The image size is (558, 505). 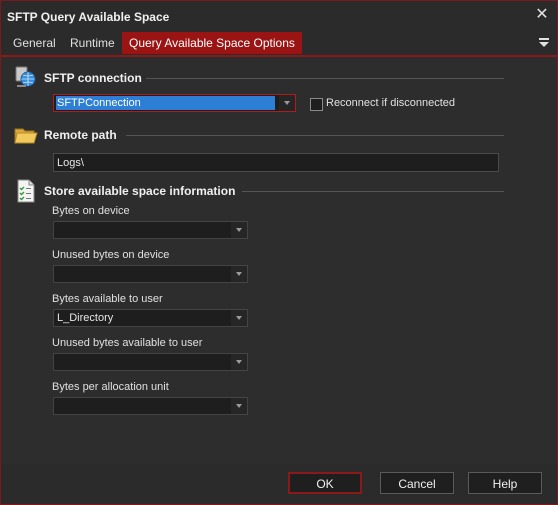 What do you see at coordinates (544, 39) in the screenshot?
I see `tab-menu-bar-icon` at bounding box center [544, 39].